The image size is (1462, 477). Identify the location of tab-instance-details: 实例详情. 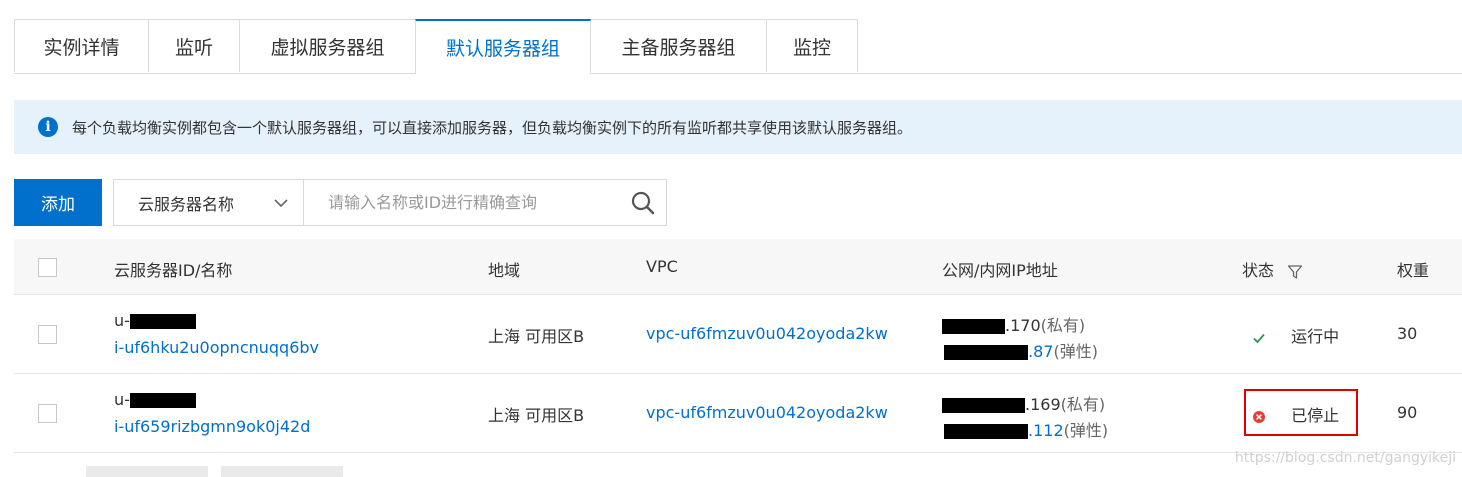
(81, 45).